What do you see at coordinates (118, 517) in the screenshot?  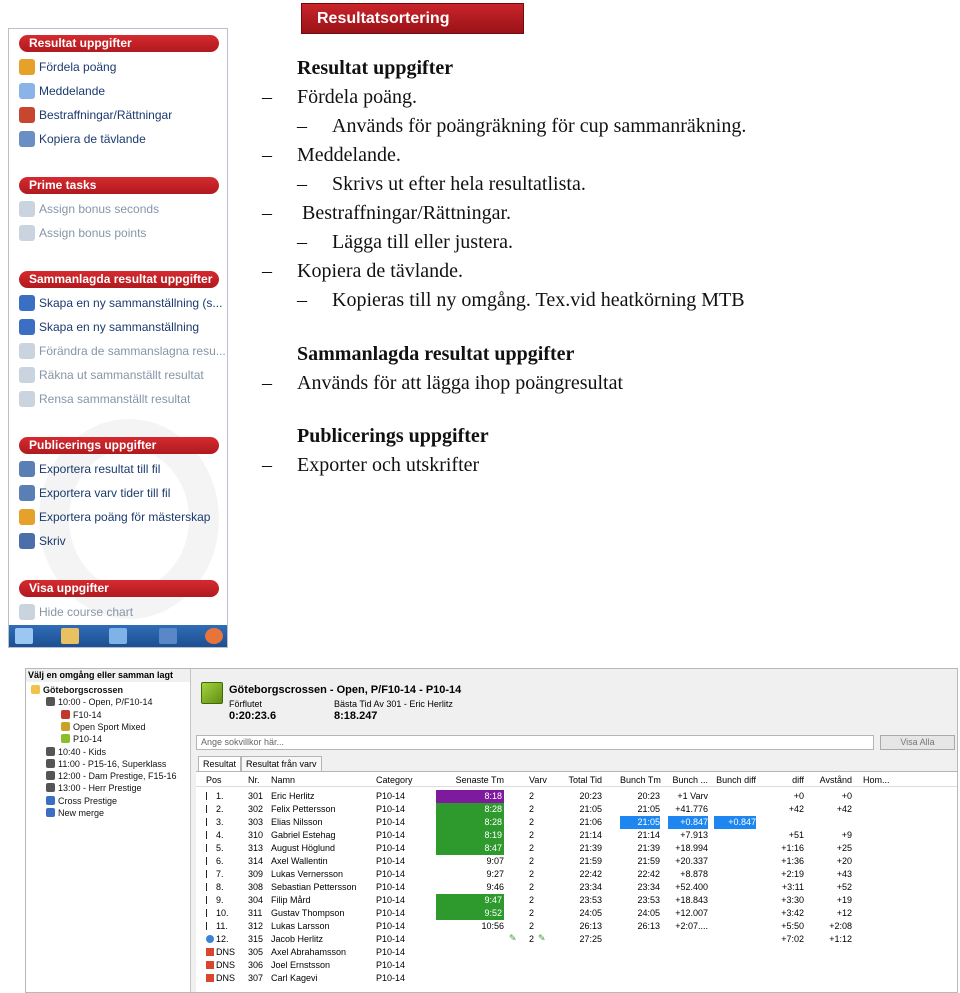 I see `task-item: Exportera poäng för mästerskap` at bounding box center [118, 517].